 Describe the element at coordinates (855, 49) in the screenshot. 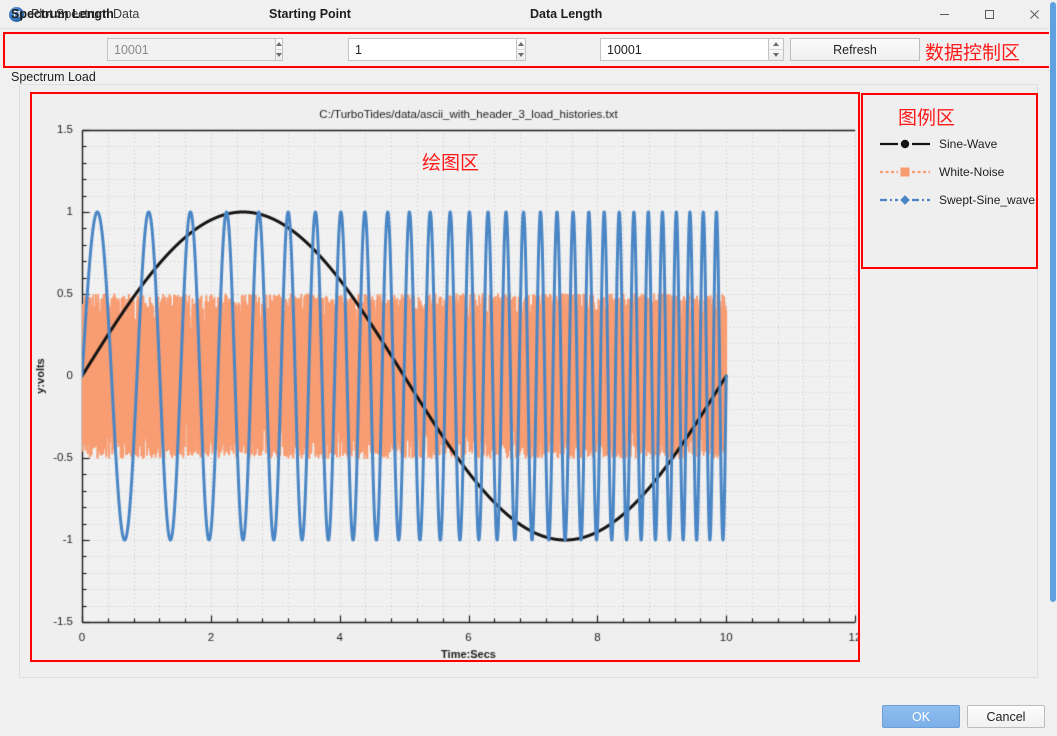

I see `refresh-button: Refresh` at that location.